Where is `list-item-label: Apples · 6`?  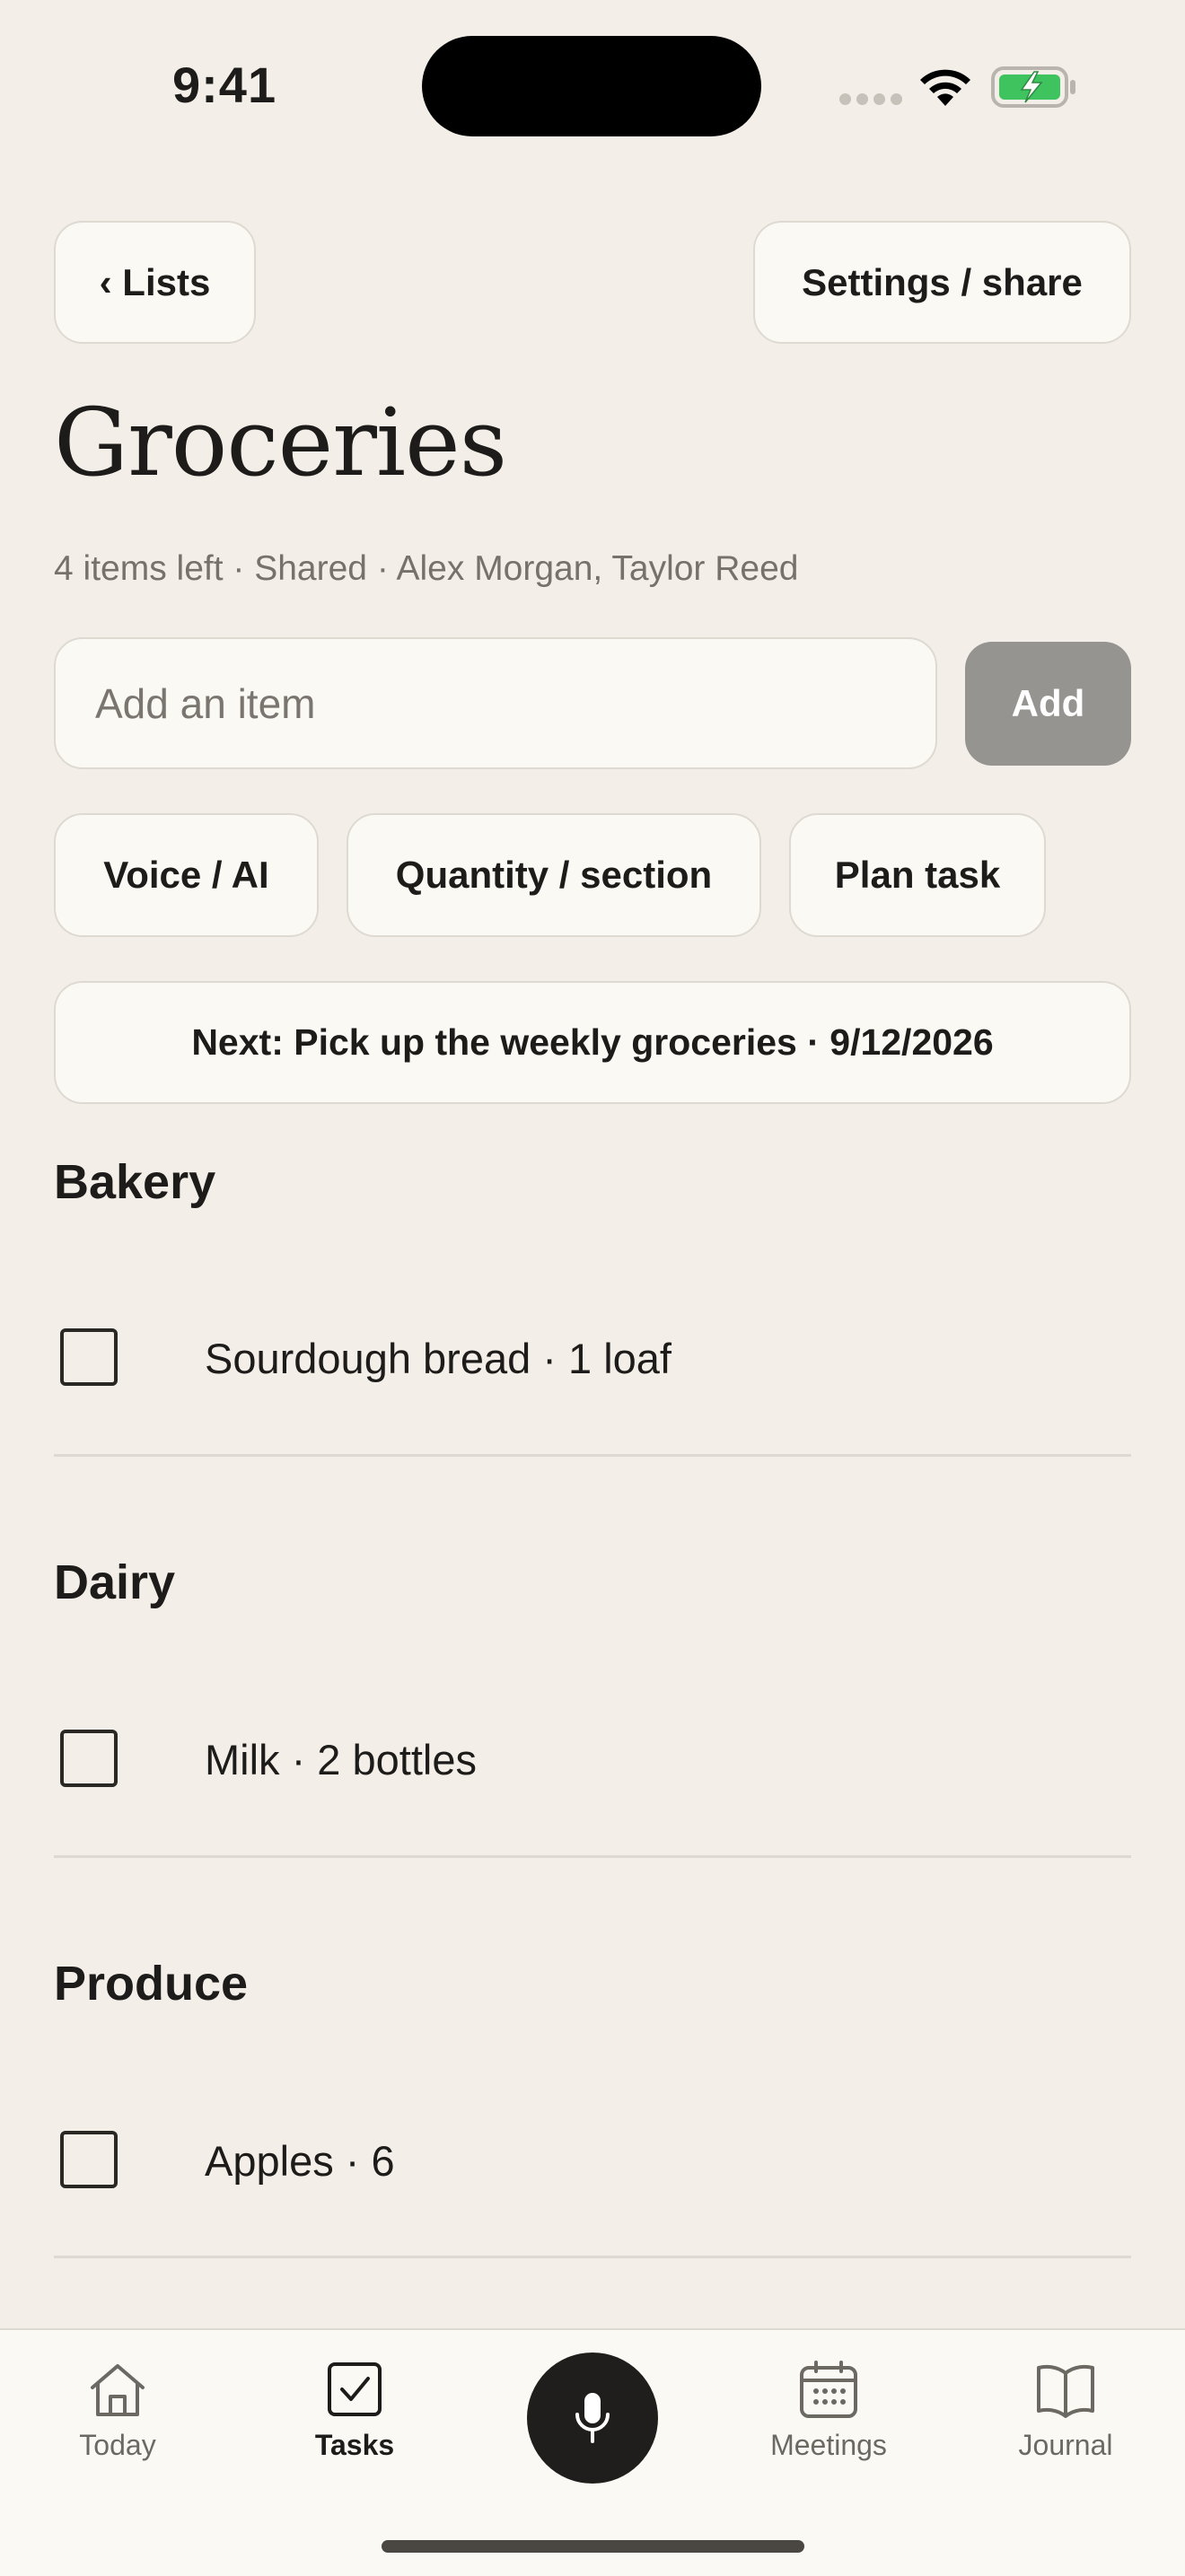
list-item-label: Apples · 6 is located at coordinates (300, 2161).